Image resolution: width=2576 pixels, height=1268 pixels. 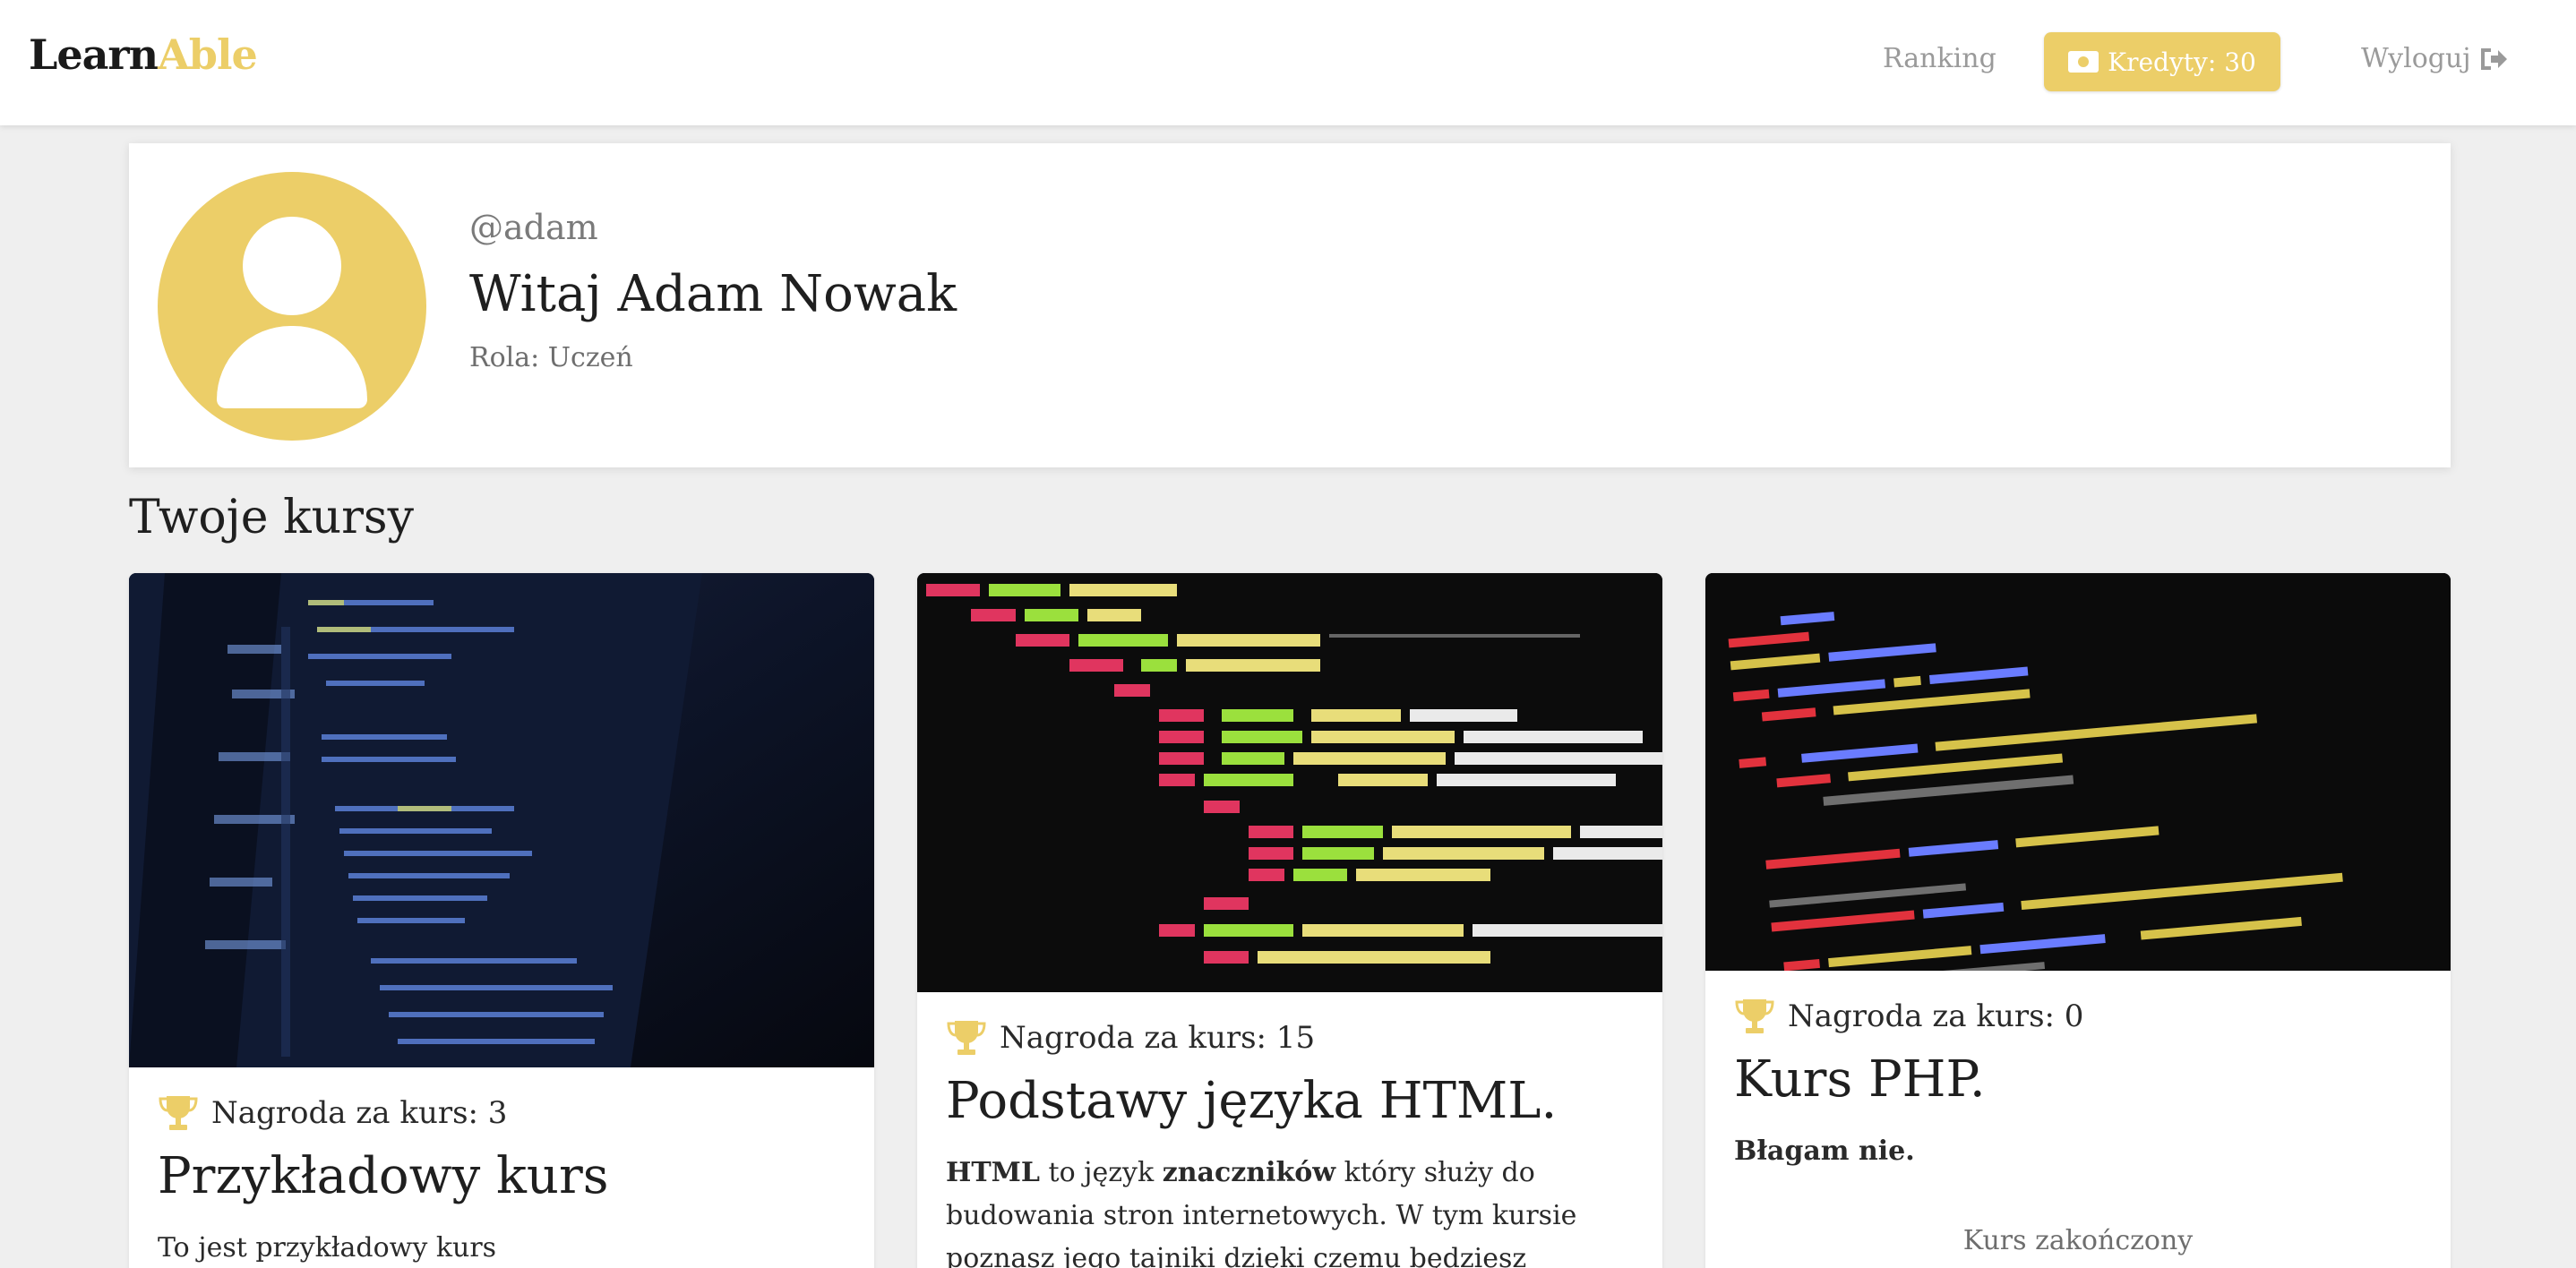 I want to click on desc-keyword-html: HTML, so click(x=993, y=1173).